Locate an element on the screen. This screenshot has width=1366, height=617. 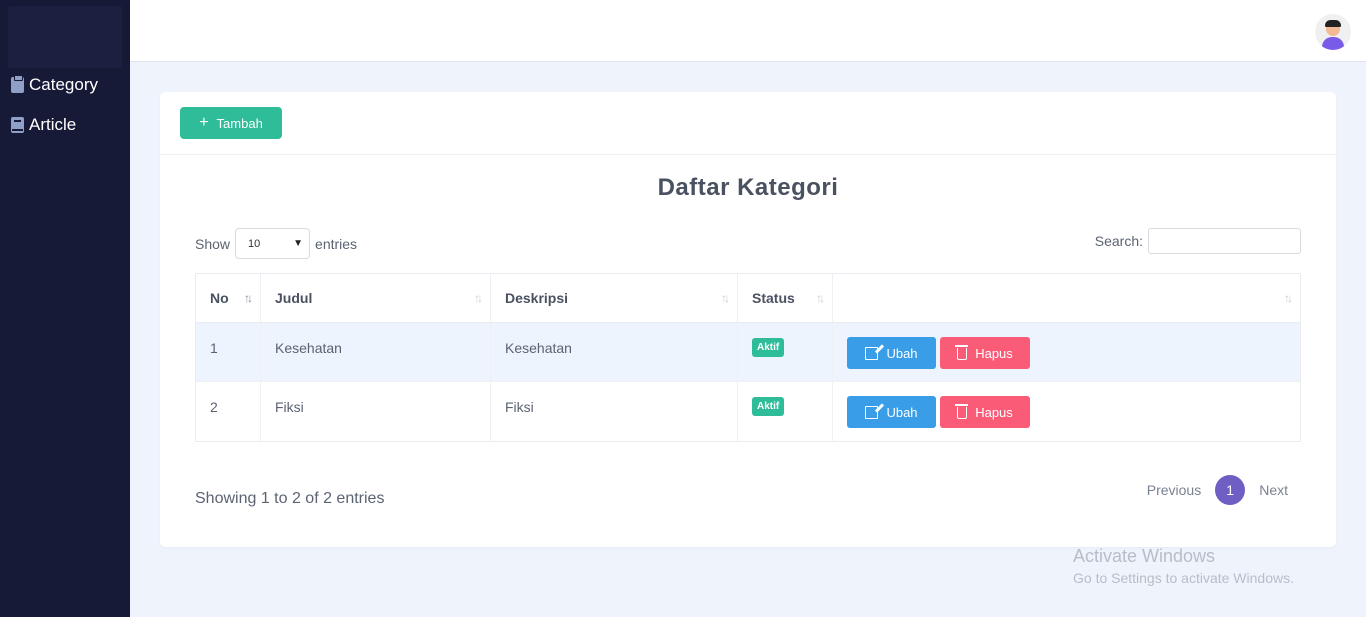
cell-no: 2 is located at coordinates (228, 411).